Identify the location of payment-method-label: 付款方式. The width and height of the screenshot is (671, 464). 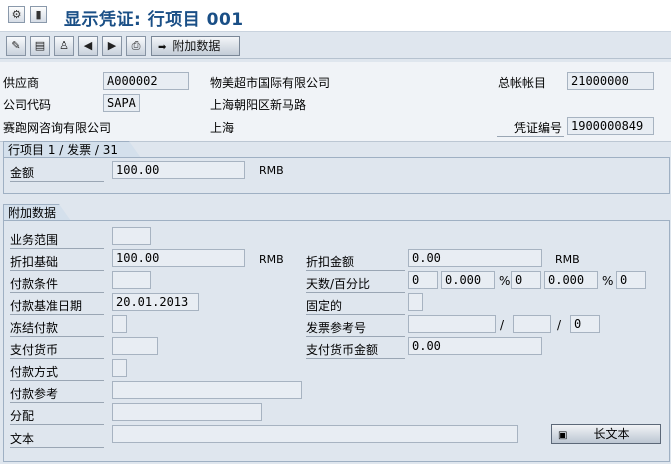
(57, 372).